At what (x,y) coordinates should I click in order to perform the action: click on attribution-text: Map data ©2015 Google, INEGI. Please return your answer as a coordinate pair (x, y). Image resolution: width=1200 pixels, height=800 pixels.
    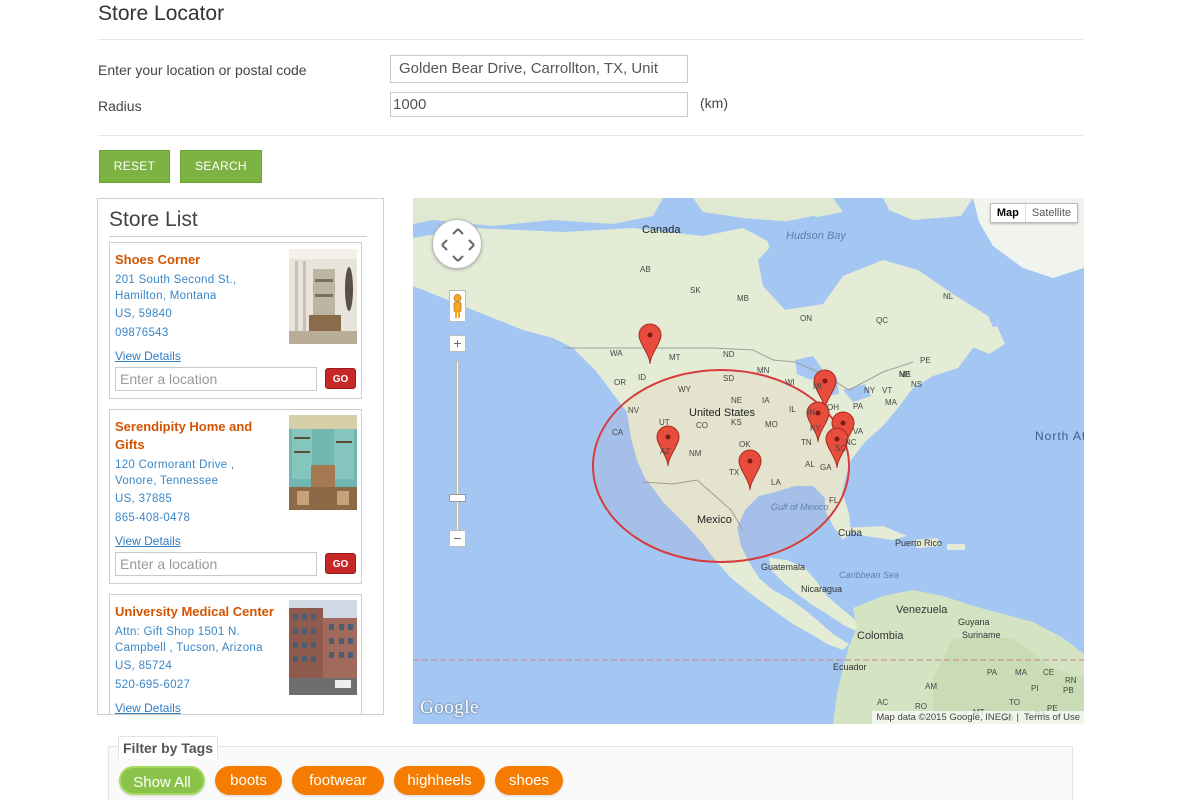
    Looking at the image, I should click on (944, 717).